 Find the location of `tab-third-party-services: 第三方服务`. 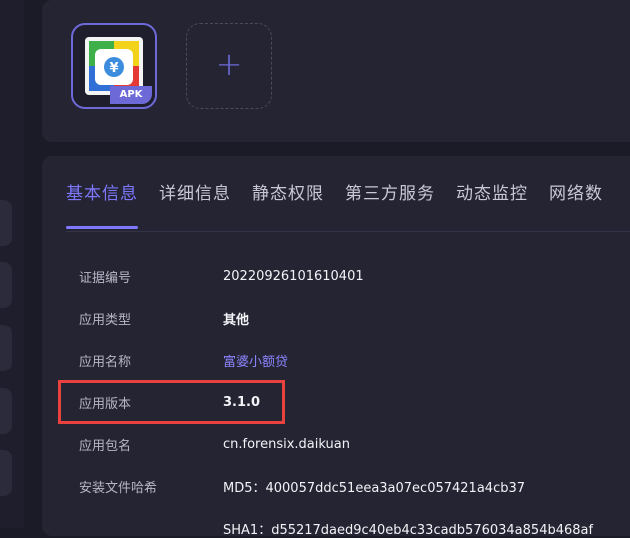

tab-third-party-services: 第三方服务 is located at coordinates (390, 205).